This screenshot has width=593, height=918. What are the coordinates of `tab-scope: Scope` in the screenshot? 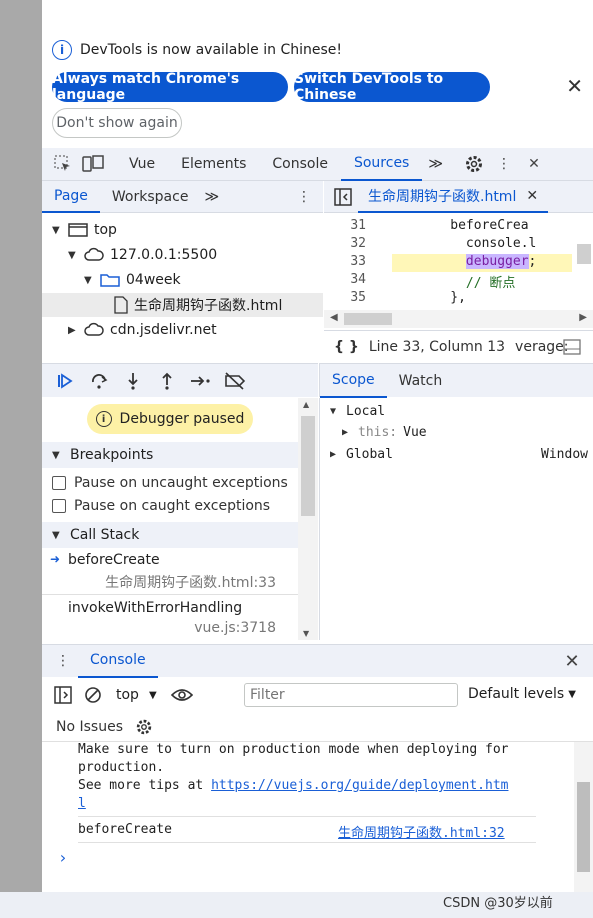 It's located at (353, 381).